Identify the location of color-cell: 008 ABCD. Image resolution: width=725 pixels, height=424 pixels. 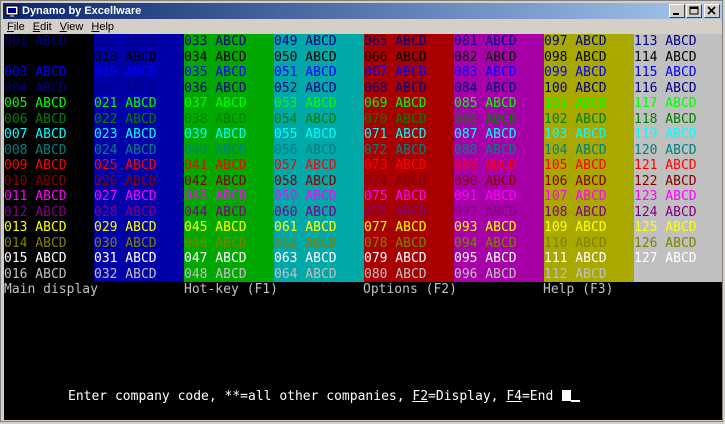
(35, 150).